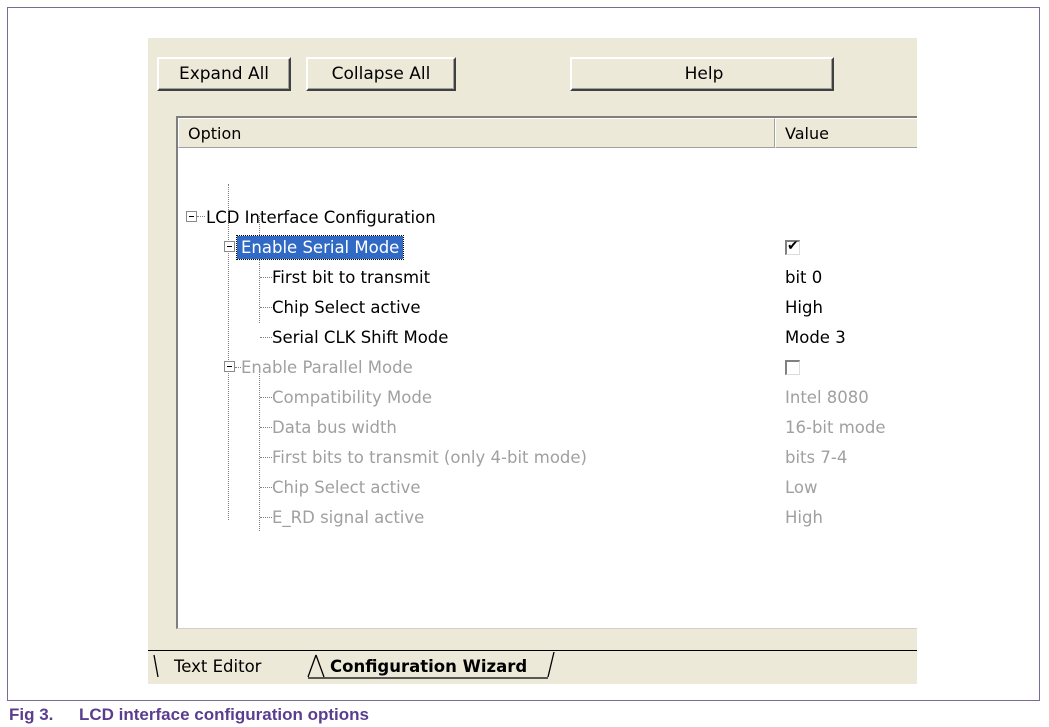 This screenshot has height=727, width=1049. I want to click on serial-clk-shift-mode-value: Mode 3, so click(815, 337).